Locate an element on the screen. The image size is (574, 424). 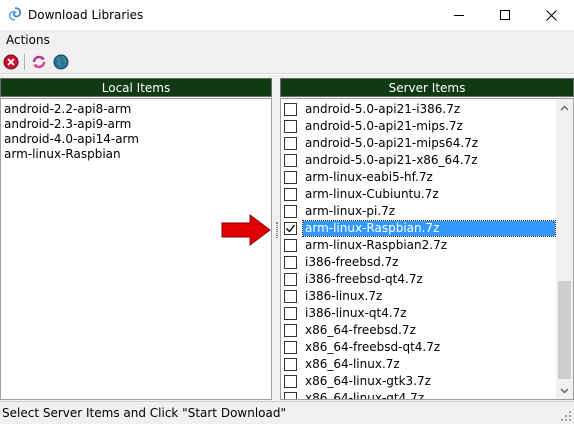
server-item-row: x86_64-freebsd-qt4.7z is located at coordinates (419, 346).